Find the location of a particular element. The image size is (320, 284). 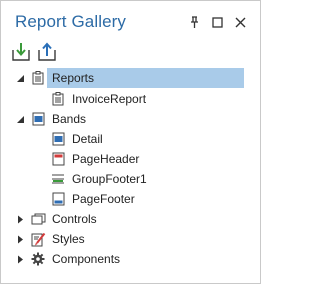

page-header-band-icon is located at coordinates (58, 159).